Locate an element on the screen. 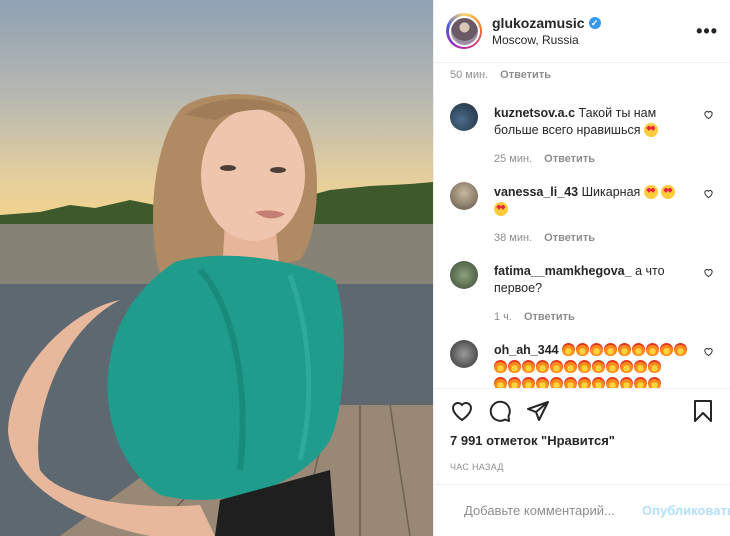 This screenshot has width=730, height=536. author-avatar is located at coordinates (464, 31).